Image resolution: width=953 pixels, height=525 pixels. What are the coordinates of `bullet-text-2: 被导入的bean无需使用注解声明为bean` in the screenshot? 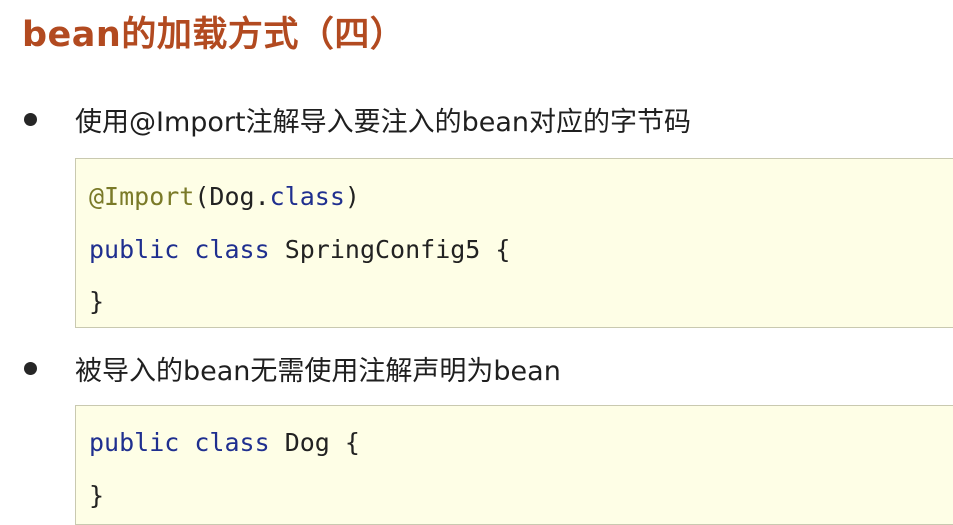 It's located at (318, 371).